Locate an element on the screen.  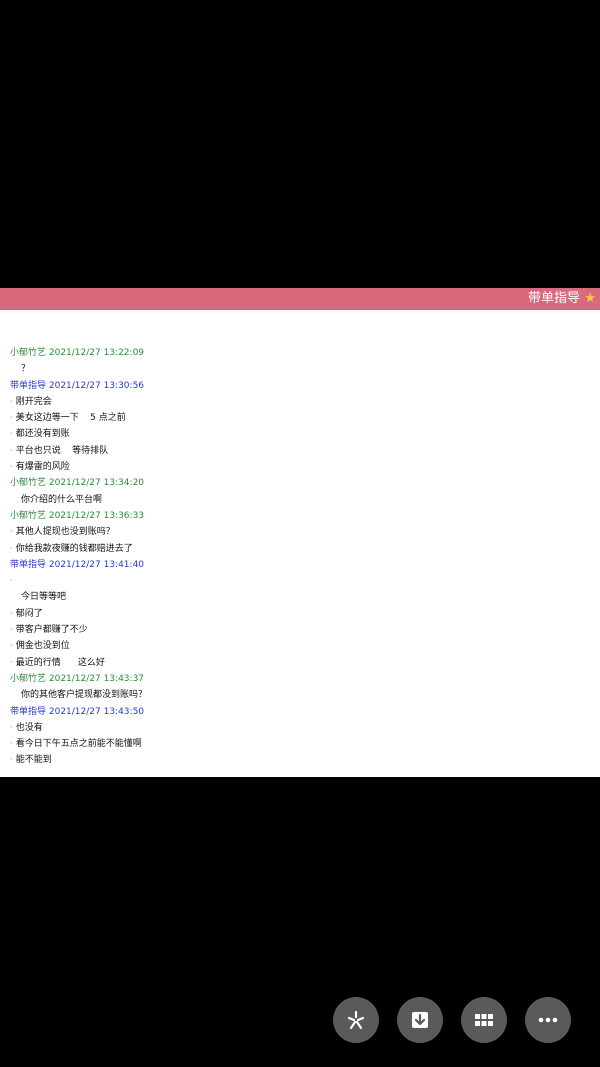
message-header: 小郁竹艺 2021/12/27 13:36:33 is located at coordinates (77, 515).